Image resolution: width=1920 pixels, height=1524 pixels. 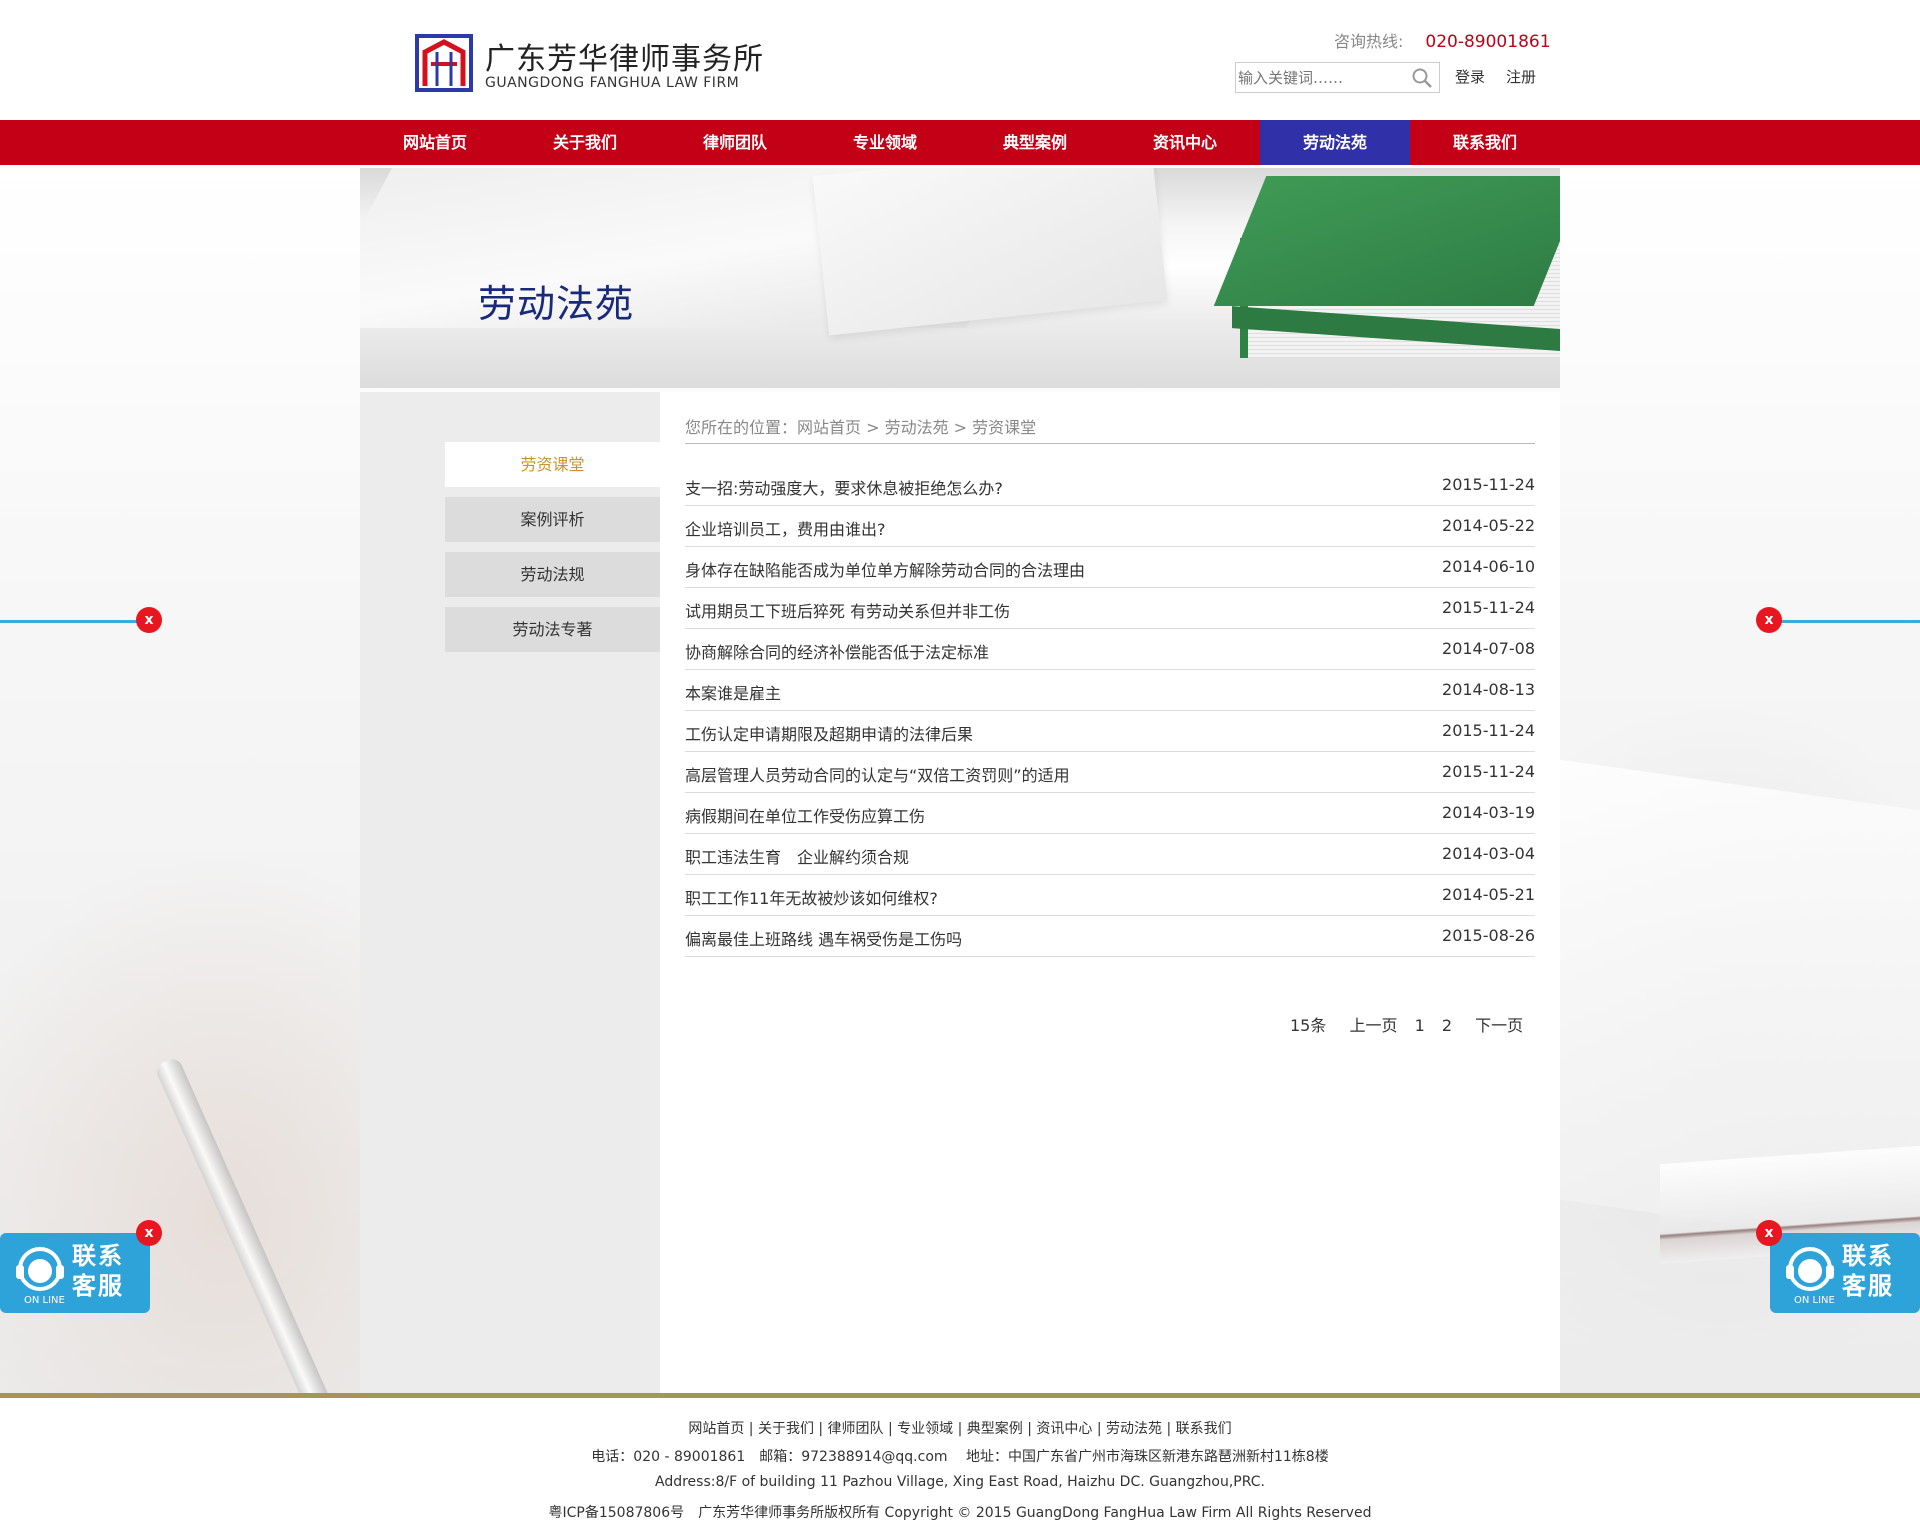 I want to click on firm-logo-icon, so click(x=444, y=63).